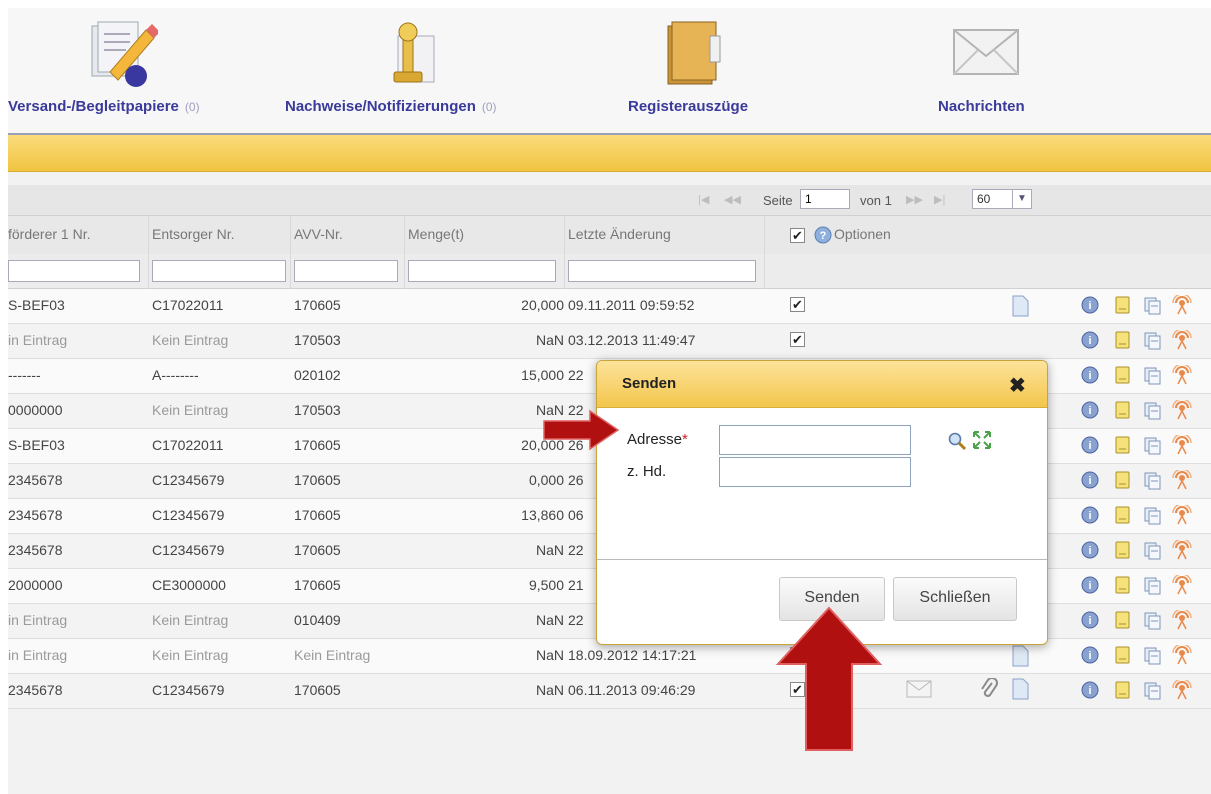 Image resolution: width=1211 pixels, height=794 pixels. What do you see at coordinates (38, 655) in the screenshot?
I see `table-cell: in Eintrag` at bounding box center [38, 655].